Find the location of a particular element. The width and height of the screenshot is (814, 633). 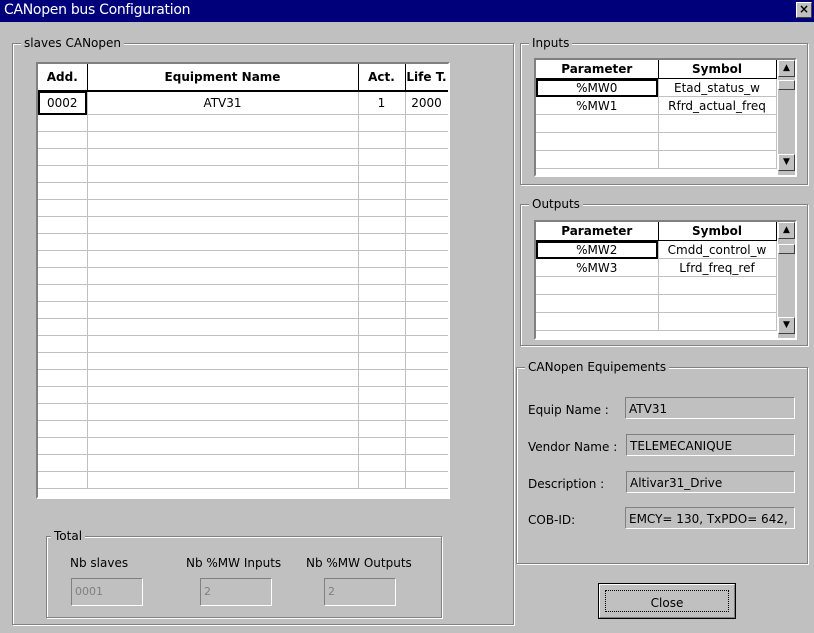

slave-row: 0002 ATV31 1 2000 is located at coordinates (243, 103).